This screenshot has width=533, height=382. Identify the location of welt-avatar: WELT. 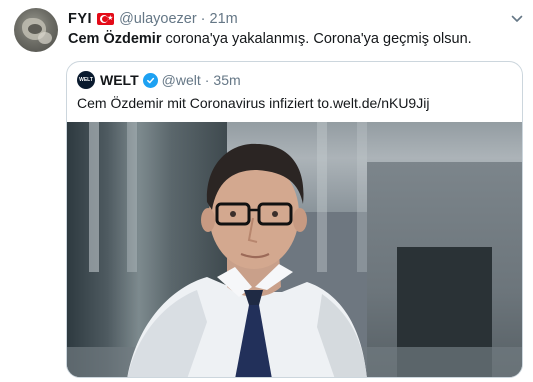
(86, 80).